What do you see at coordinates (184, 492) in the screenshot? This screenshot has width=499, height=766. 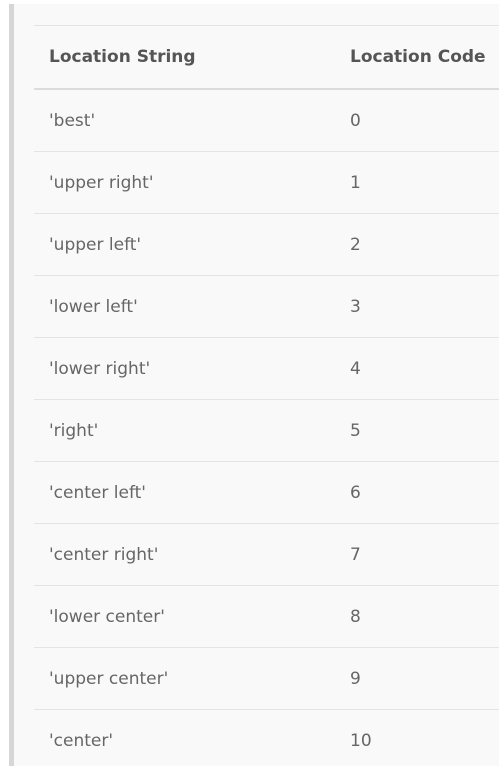 I see `location-string-cell: 'center left'` at bounding box center [184, 492].